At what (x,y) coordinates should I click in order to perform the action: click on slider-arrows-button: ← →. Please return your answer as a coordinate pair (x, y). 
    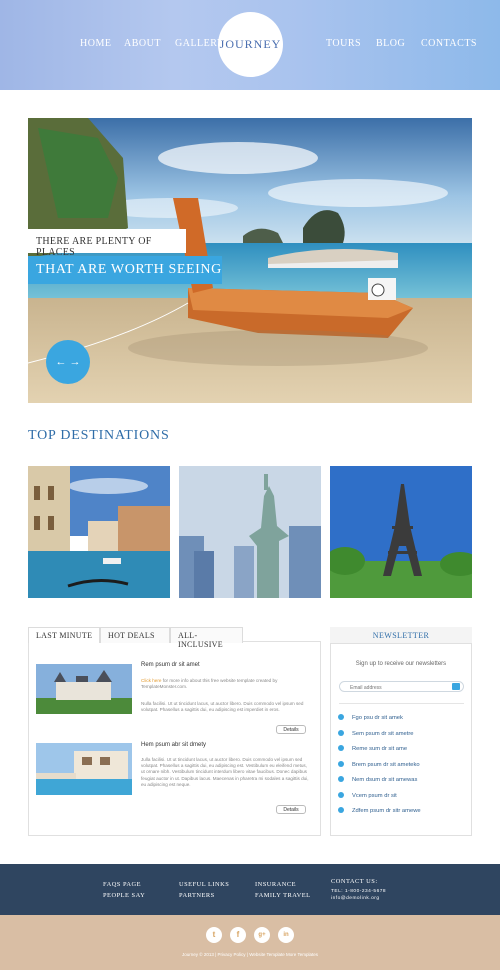
    Looking at the image, I should click on (68, 362).